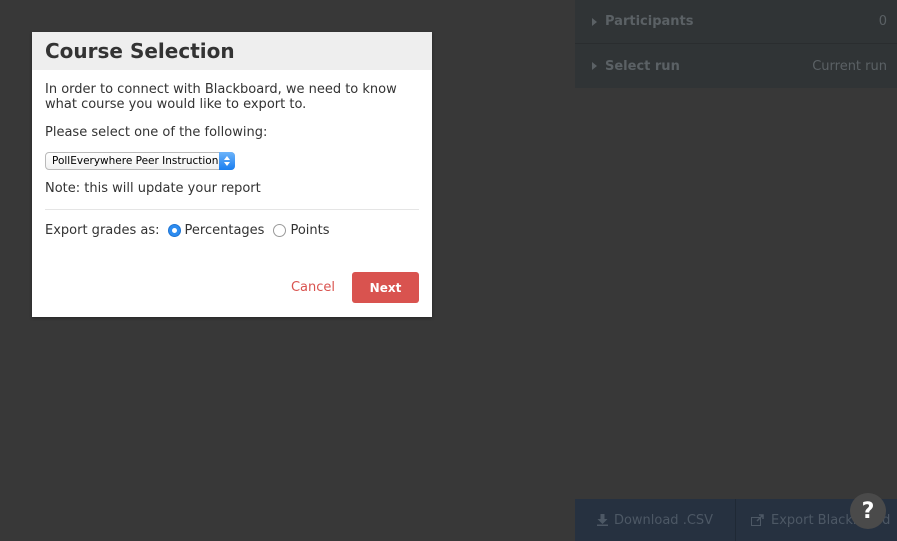  What do you see at coordinates (313, 287) in the screenshot?
I see `cancel-button: Cancel` at bounding box center [313, 287].